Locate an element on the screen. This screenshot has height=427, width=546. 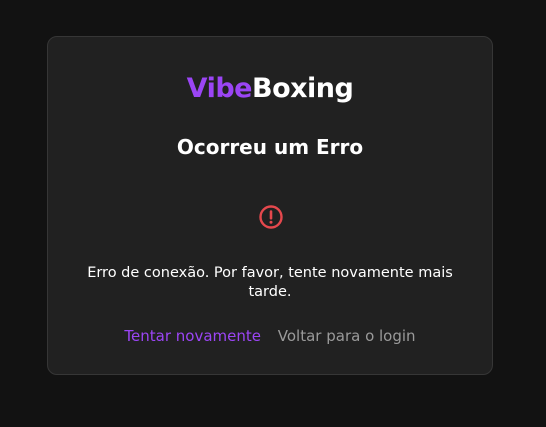
error-actions: Tentar novamente Voltar para o login is located at coordinates (270, 336).